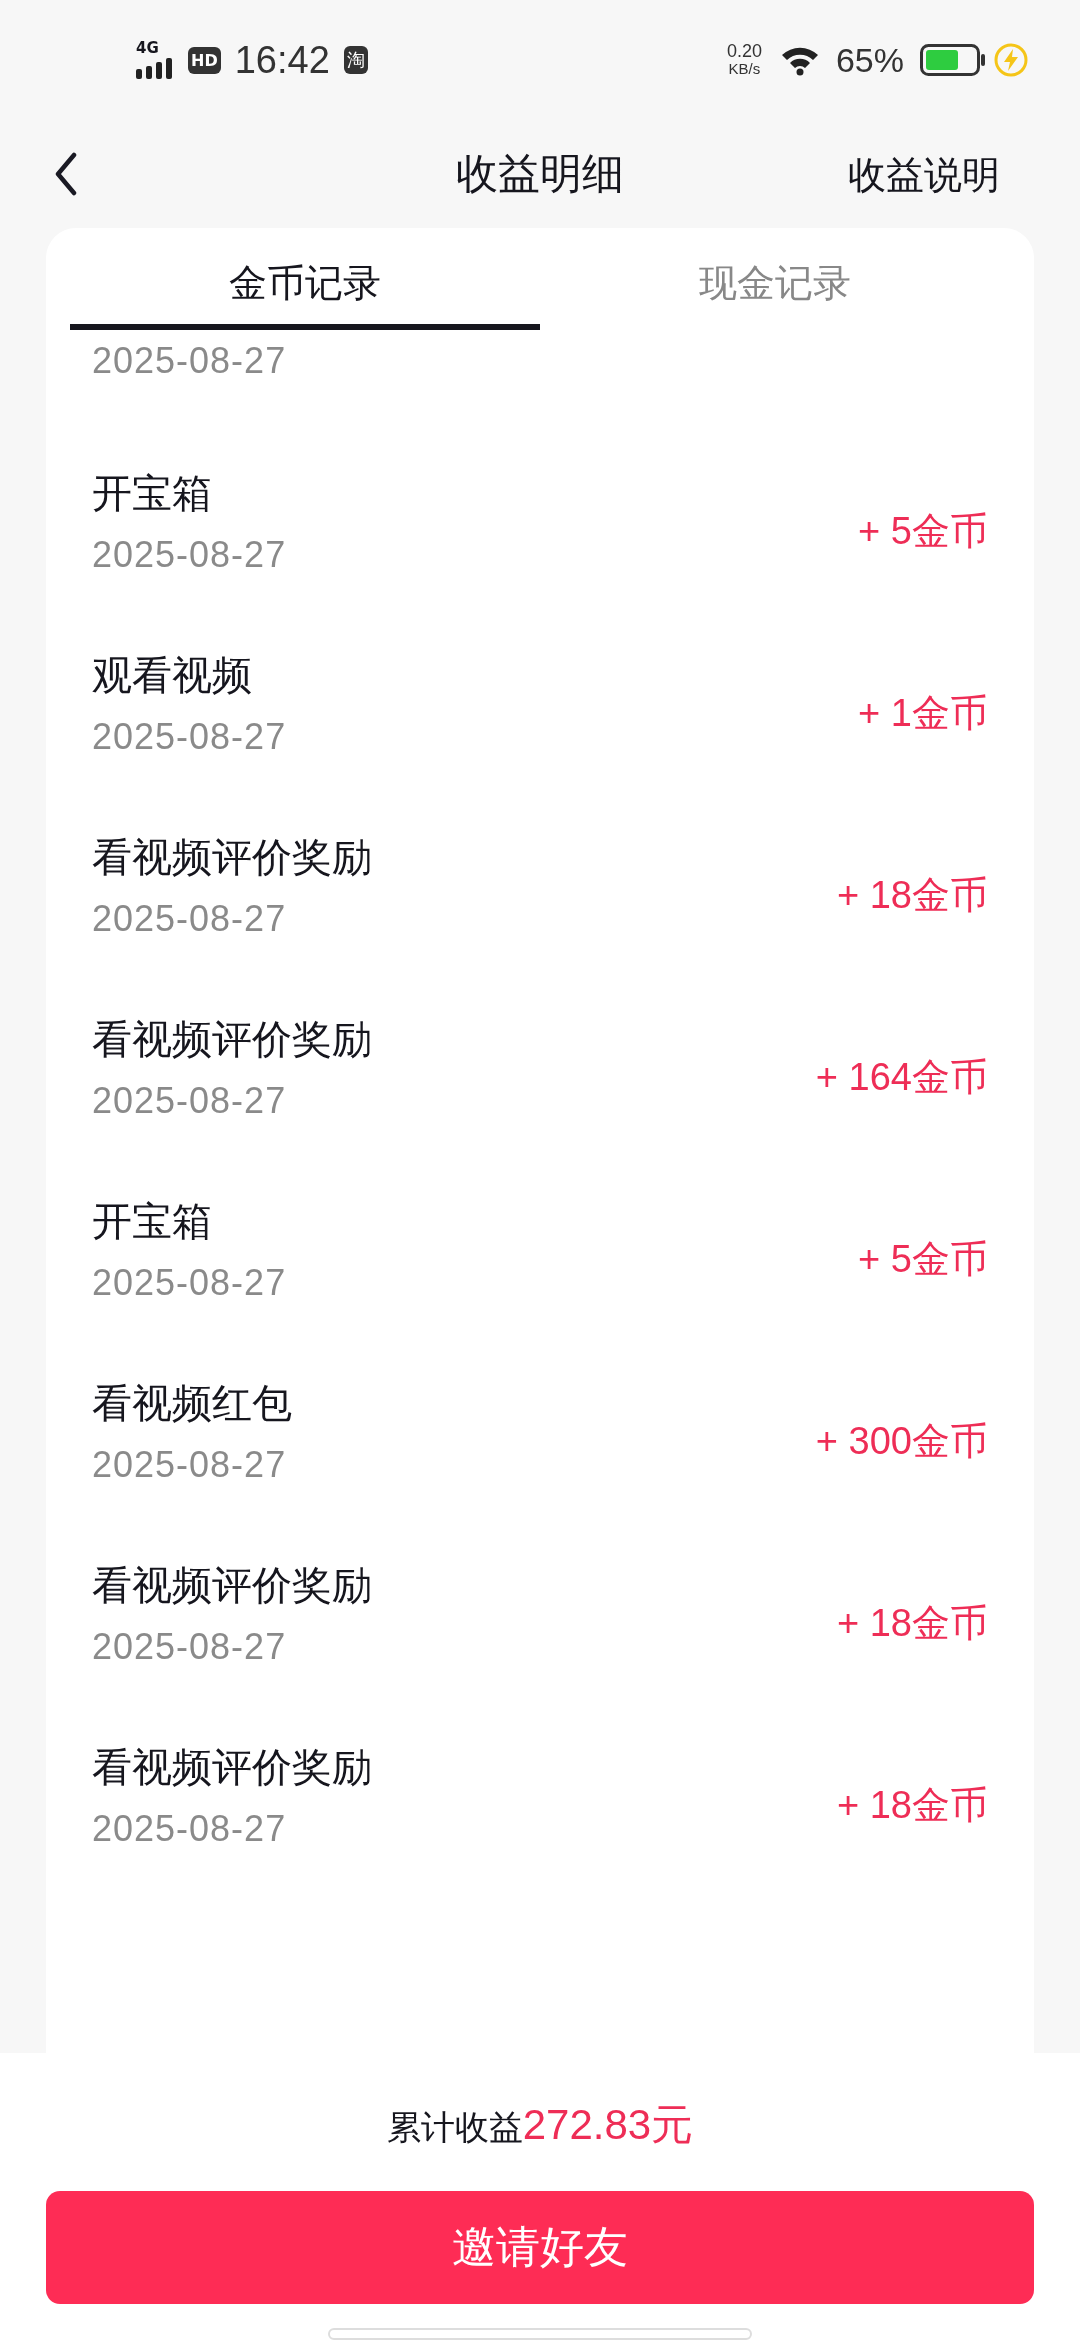 This screenshot has height=2340, width=1080. I want to click on signal-icon, so click(155, 68).